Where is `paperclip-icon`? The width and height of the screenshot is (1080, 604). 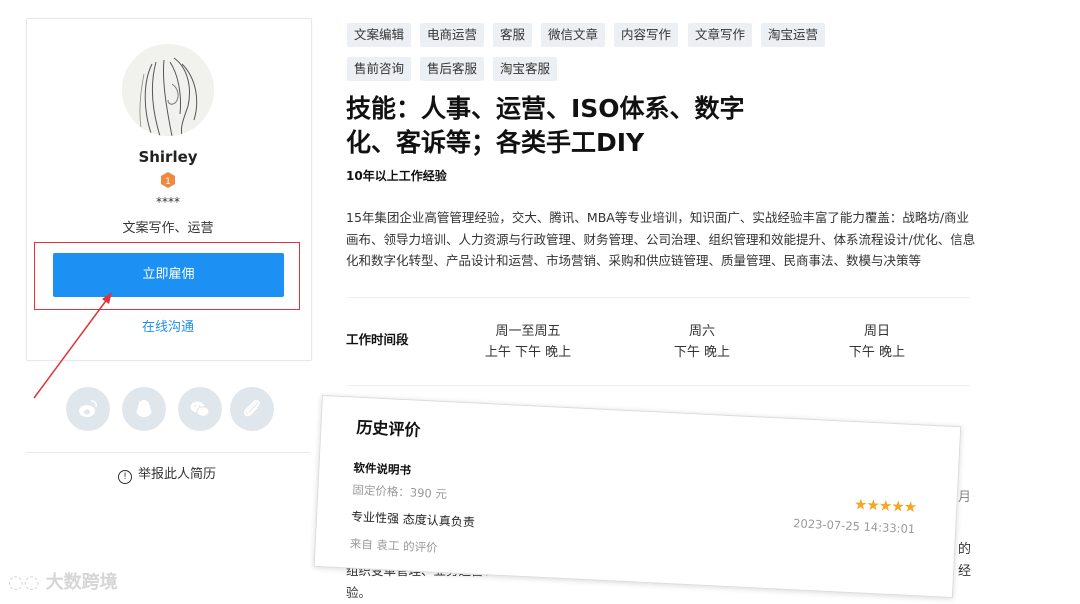 paperclip-icon is located at coordinates (252, 408).